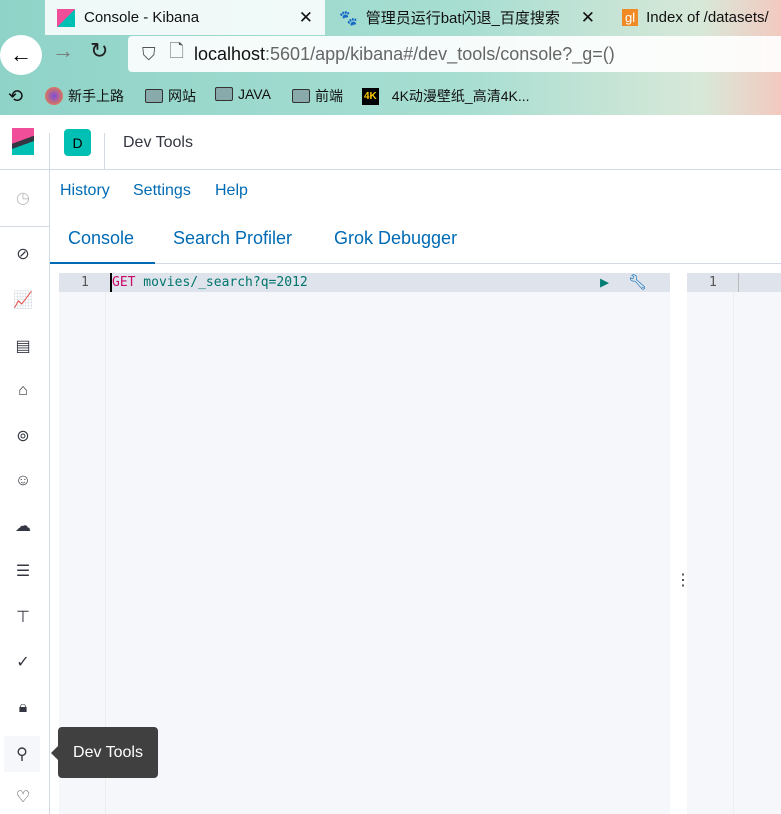 This screenshot has width=781, height=814. What do you see at coordinates (370, 96) in the screenshot?
I see `4k-icon: 4K` at bounding box center [370, 96].